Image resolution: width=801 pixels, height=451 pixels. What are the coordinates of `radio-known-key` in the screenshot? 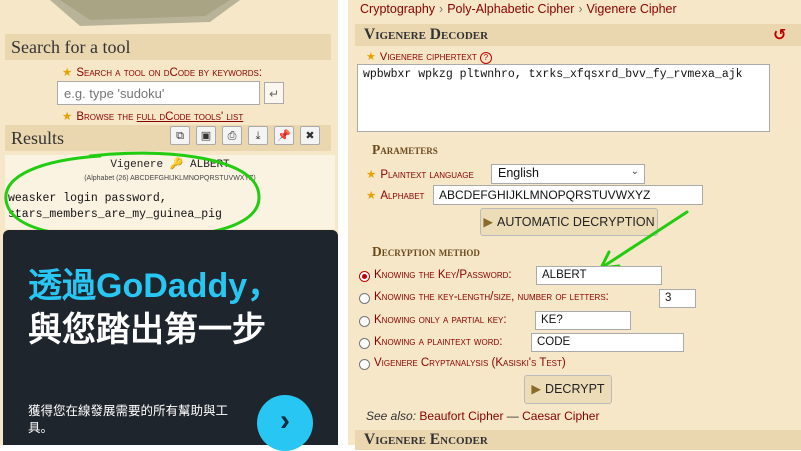 It's located at (364, 276).